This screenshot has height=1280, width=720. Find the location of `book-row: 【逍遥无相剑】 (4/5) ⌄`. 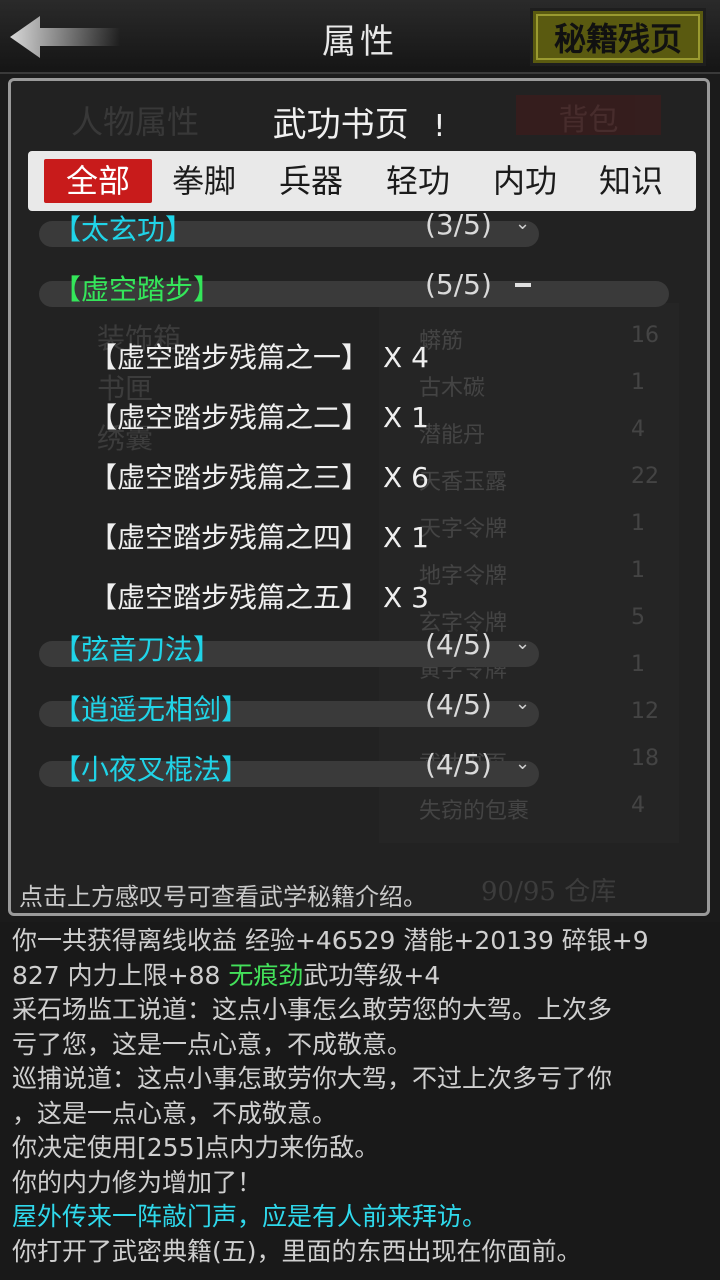

book-row: 【逍遥无相剑】 (4/5) ⌄ is located at coordinates (289, 708).